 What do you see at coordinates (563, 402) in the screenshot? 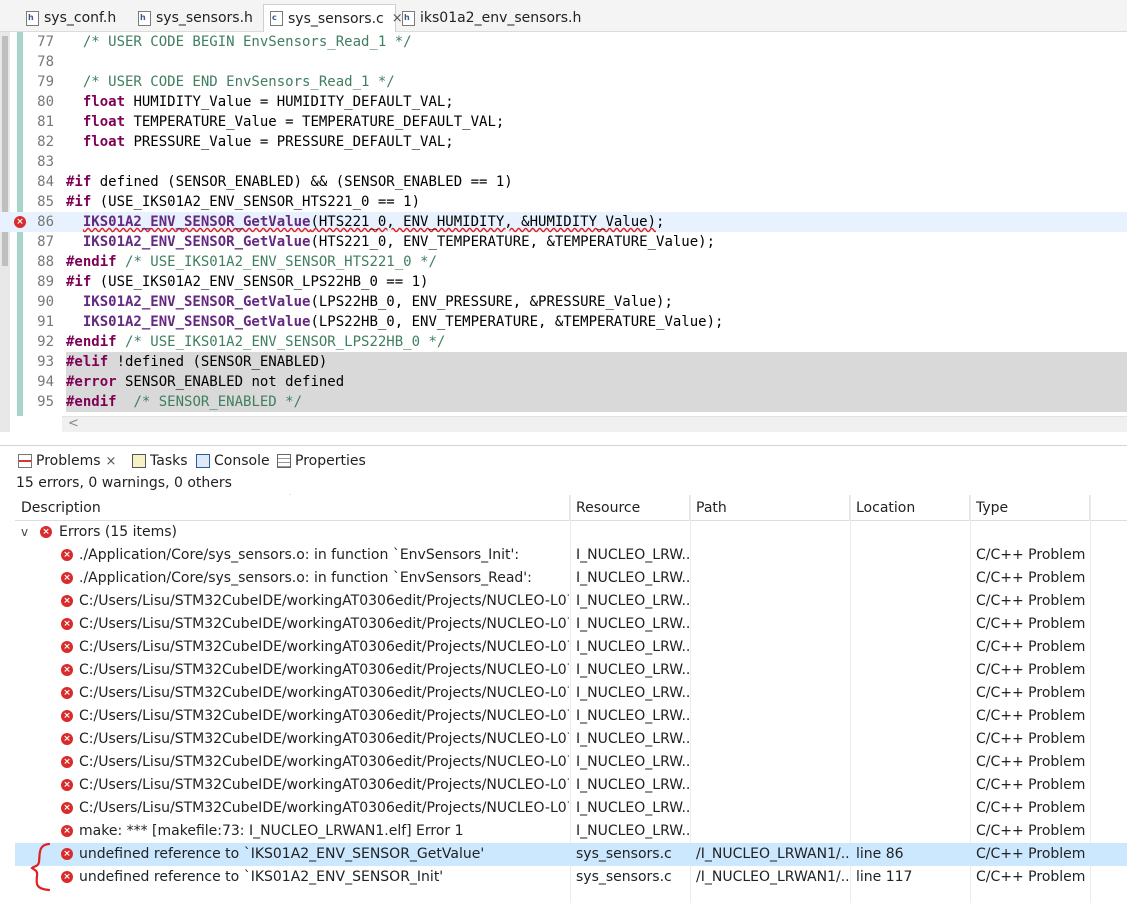
I see `code-line: 95 #endif /* SENSOR_ENABLED */` at bounding box center [563, 402].